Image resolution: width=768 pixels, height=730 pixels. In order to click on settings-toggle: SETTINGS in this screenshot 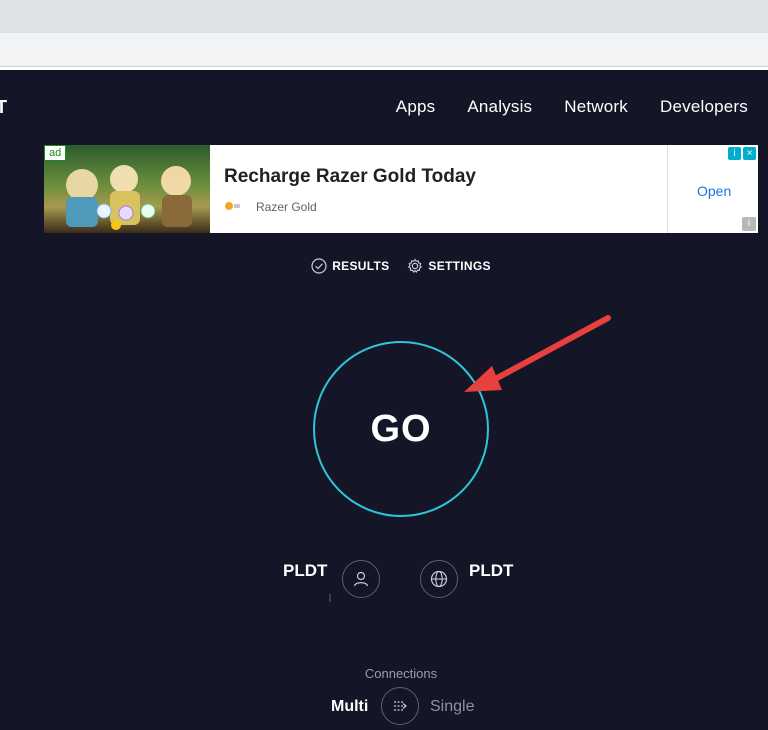, I will do `click(449, 266)`.